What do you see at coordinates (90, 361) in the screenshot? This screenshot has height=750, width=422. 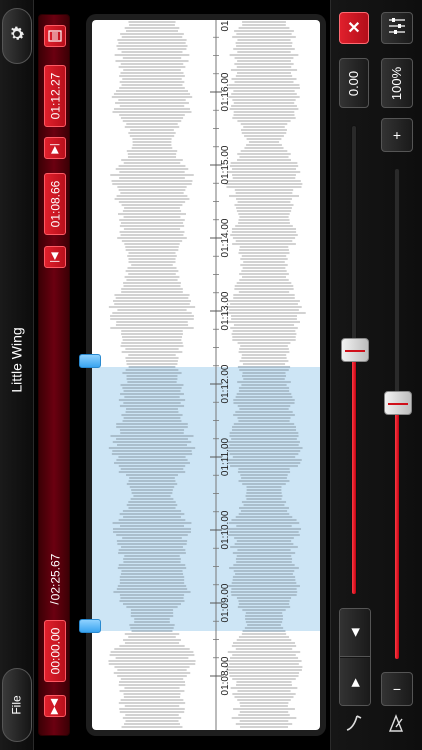 I see `loop-end-handle` at bounding box center [90, 361].